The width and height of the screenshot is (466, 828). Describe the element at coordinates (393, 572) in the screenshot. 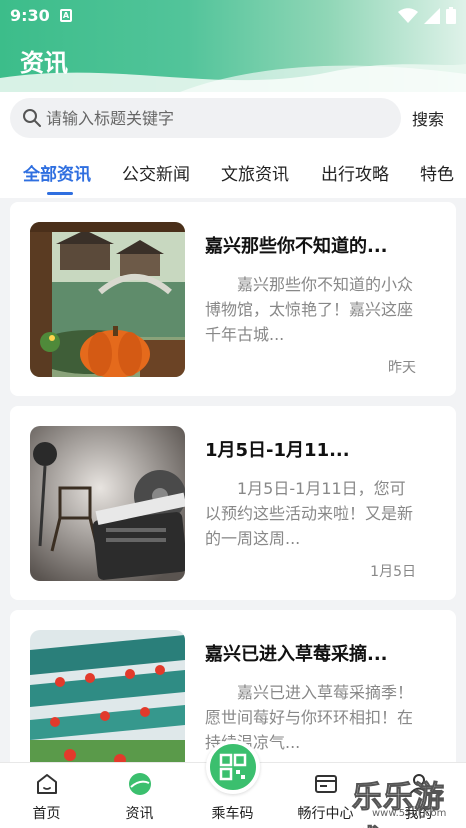

I see `article-date: 1月5日` at that location.